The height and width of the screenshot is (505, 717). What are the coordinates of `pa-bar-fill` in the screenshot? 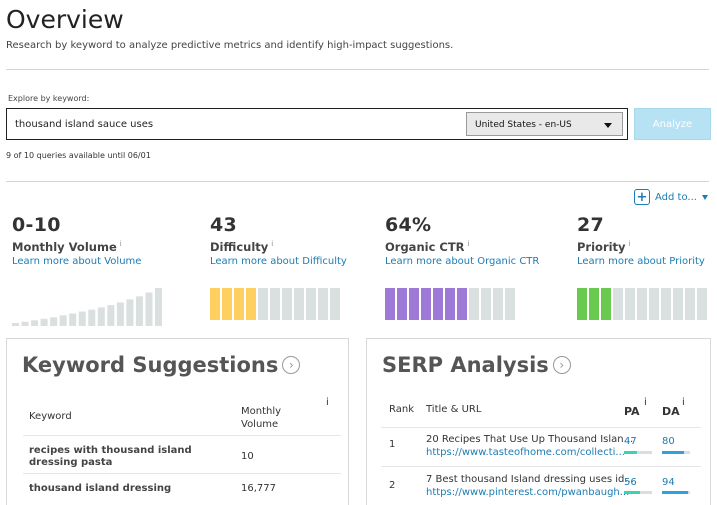 It's located at (631, 452).